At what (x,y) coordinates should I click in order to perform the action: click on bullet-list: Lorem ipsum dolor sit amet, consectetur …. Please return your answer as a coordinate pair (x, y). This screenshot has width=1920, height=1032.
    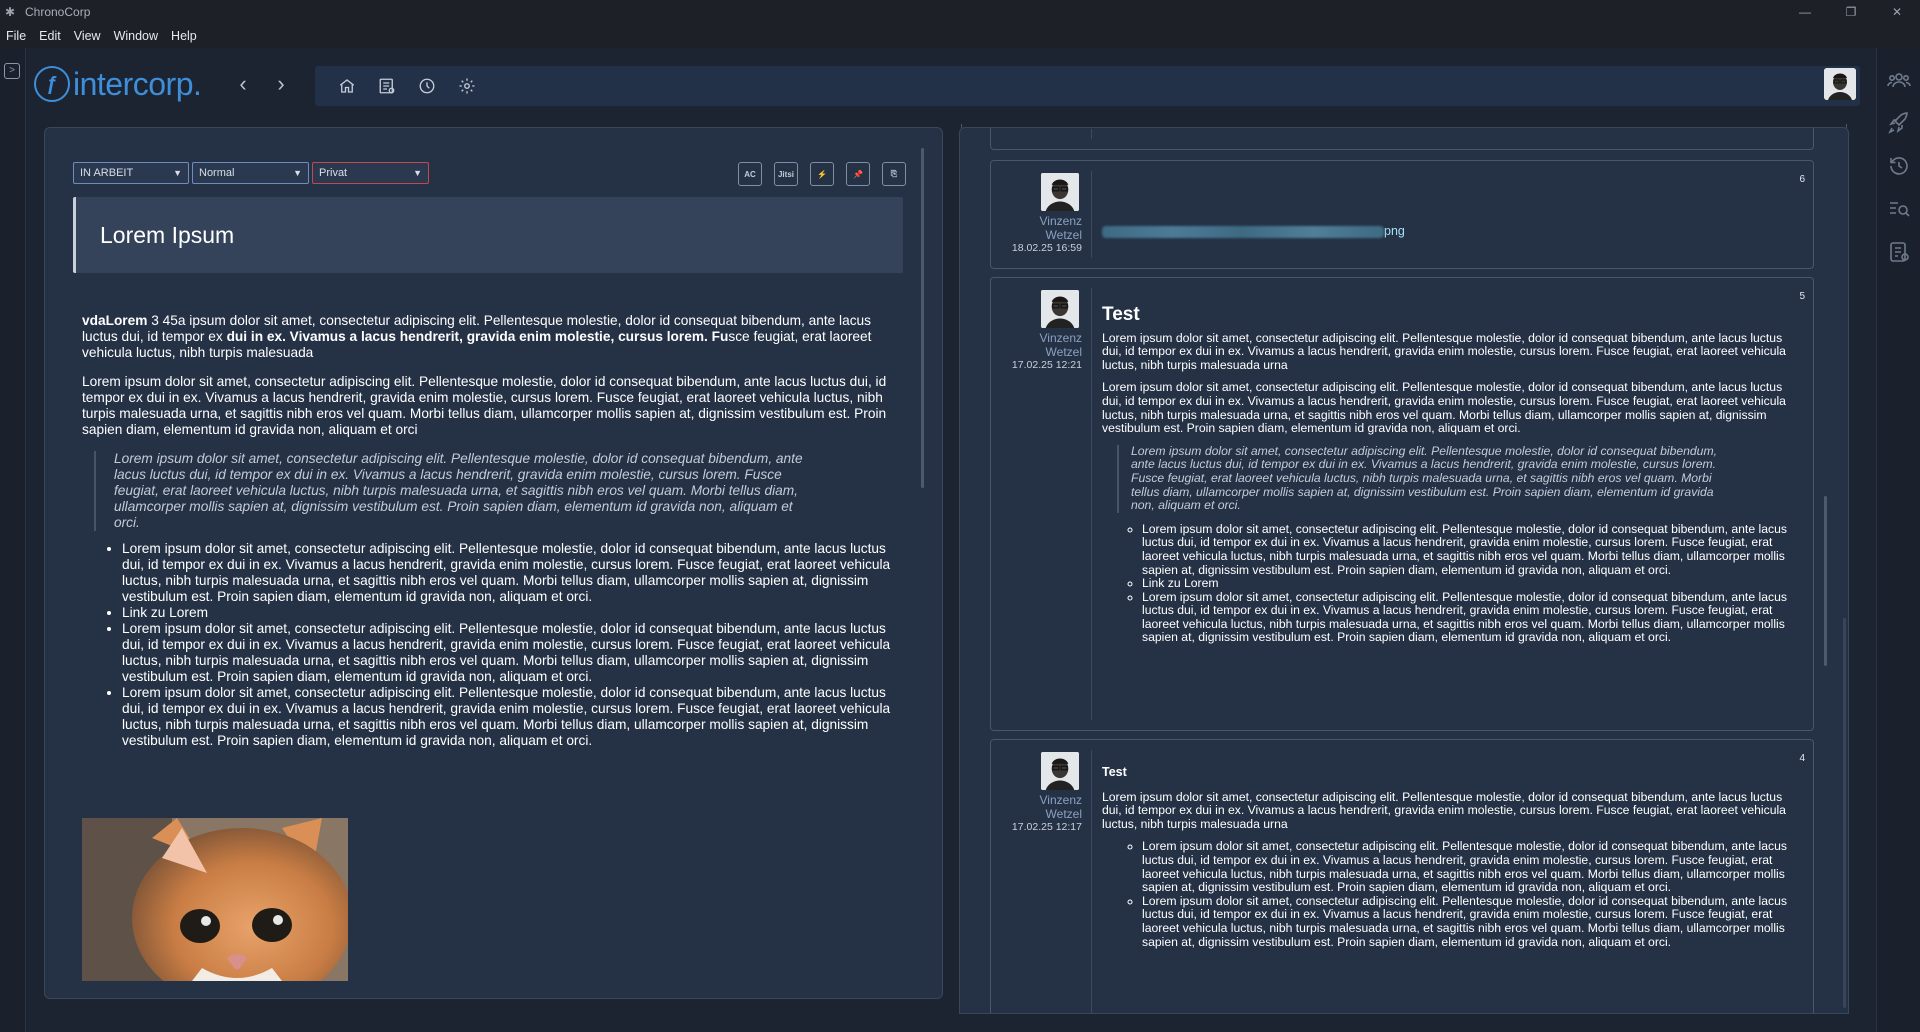
    Looking at the image, I should click on (507, 645).